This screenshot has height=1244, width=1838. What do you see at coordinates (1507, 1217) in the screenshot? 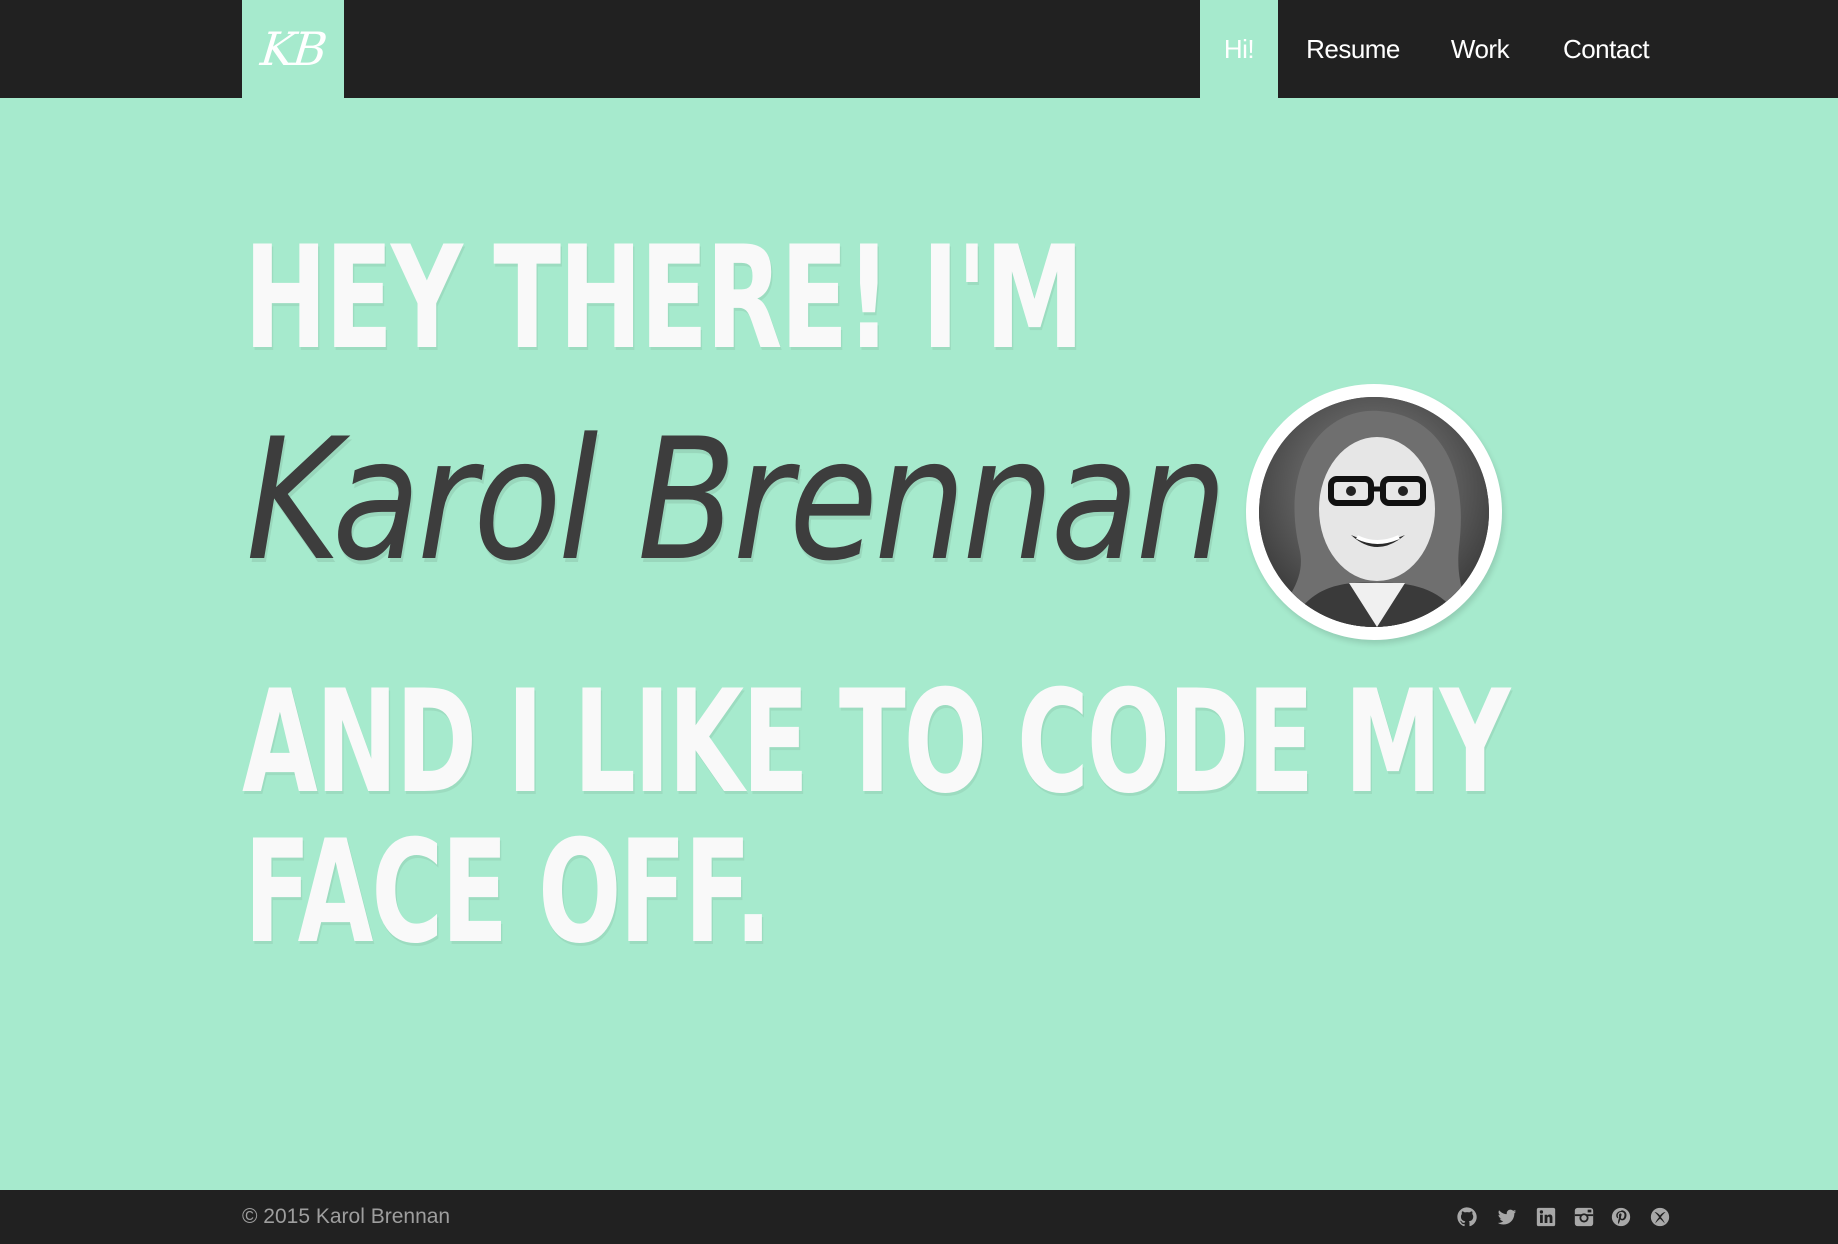
I see `twitter-icon` at bounding box center [1507, 1217].